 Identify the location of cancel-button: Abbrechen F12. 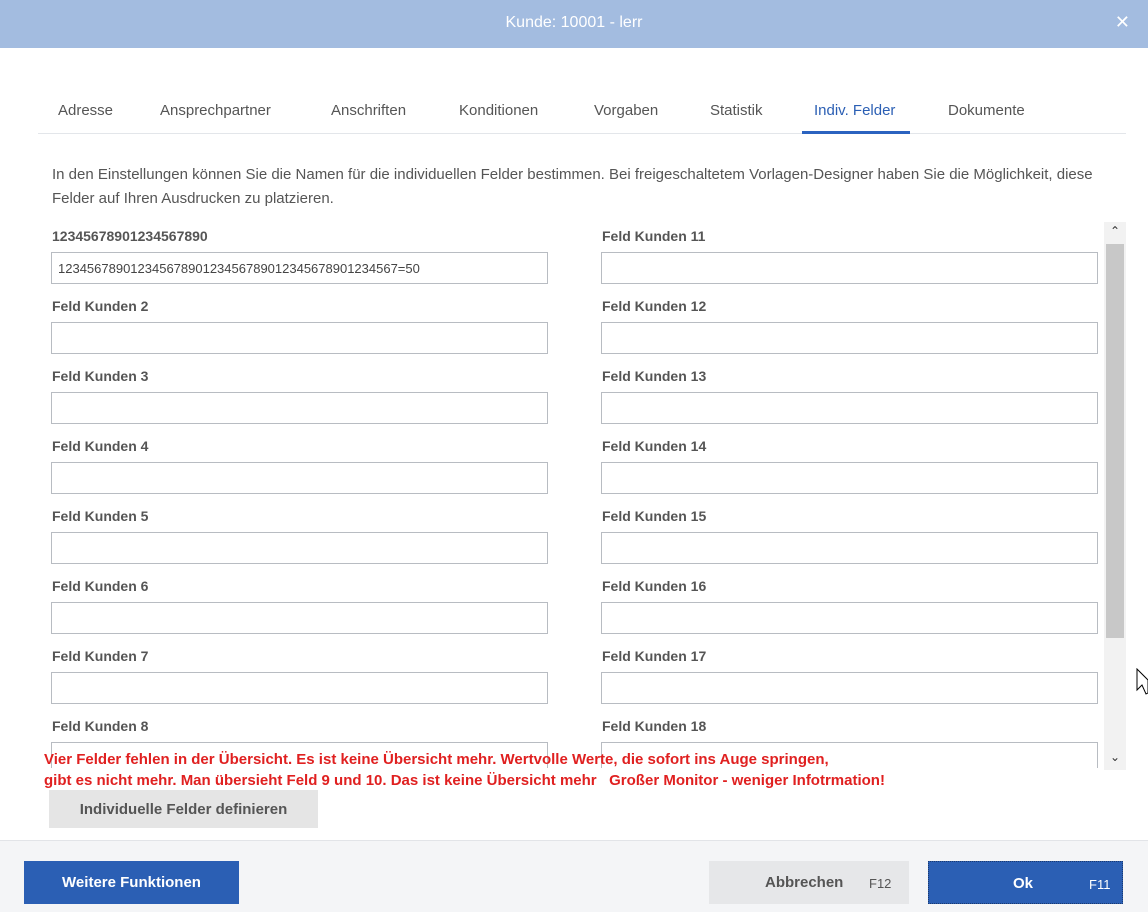
(809, 882).